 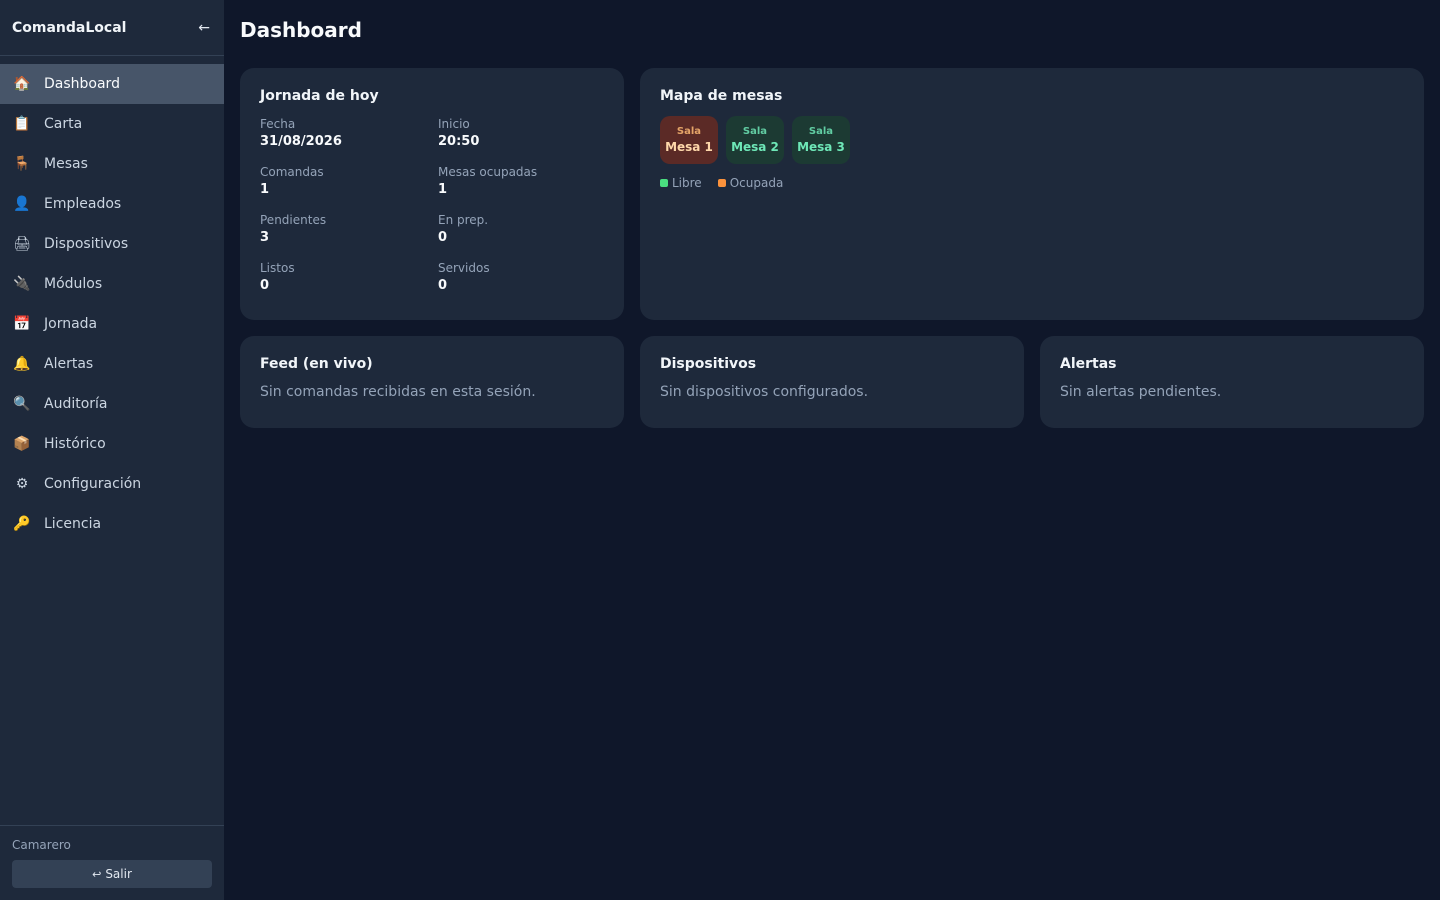 I want to click on sidebar-item-label: Licencia, so click(x=73, y=524).